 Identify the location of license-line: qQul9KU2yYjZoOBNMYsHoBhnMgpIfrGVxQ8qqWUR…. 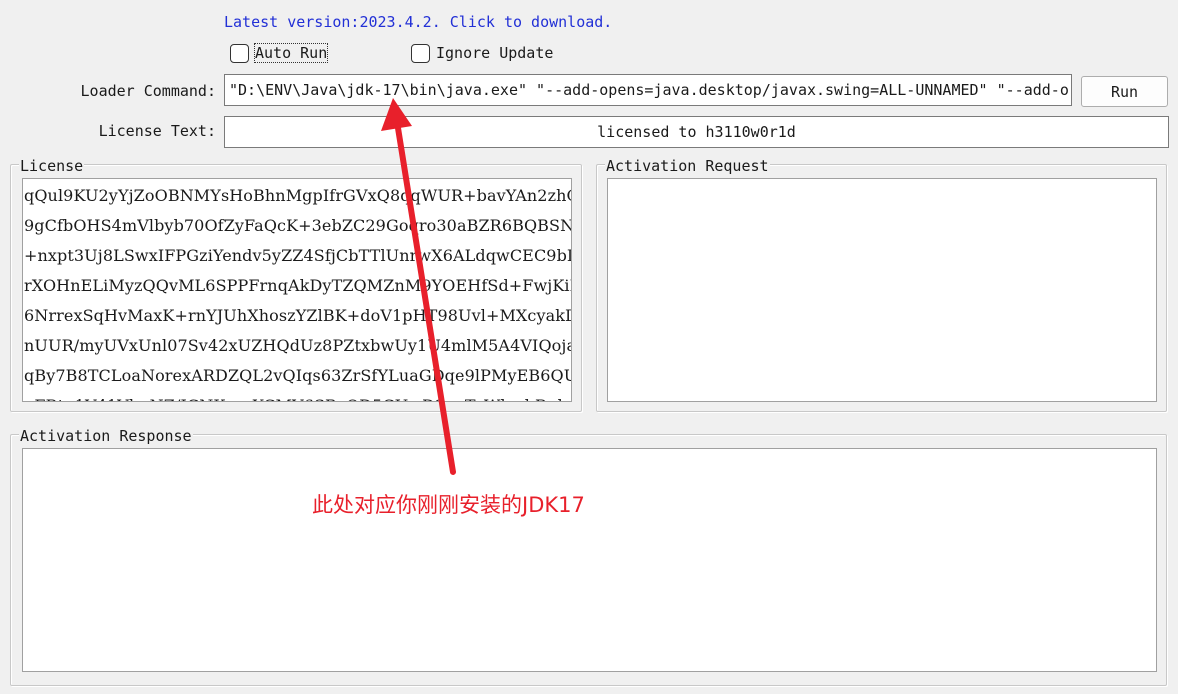
(298, 195).